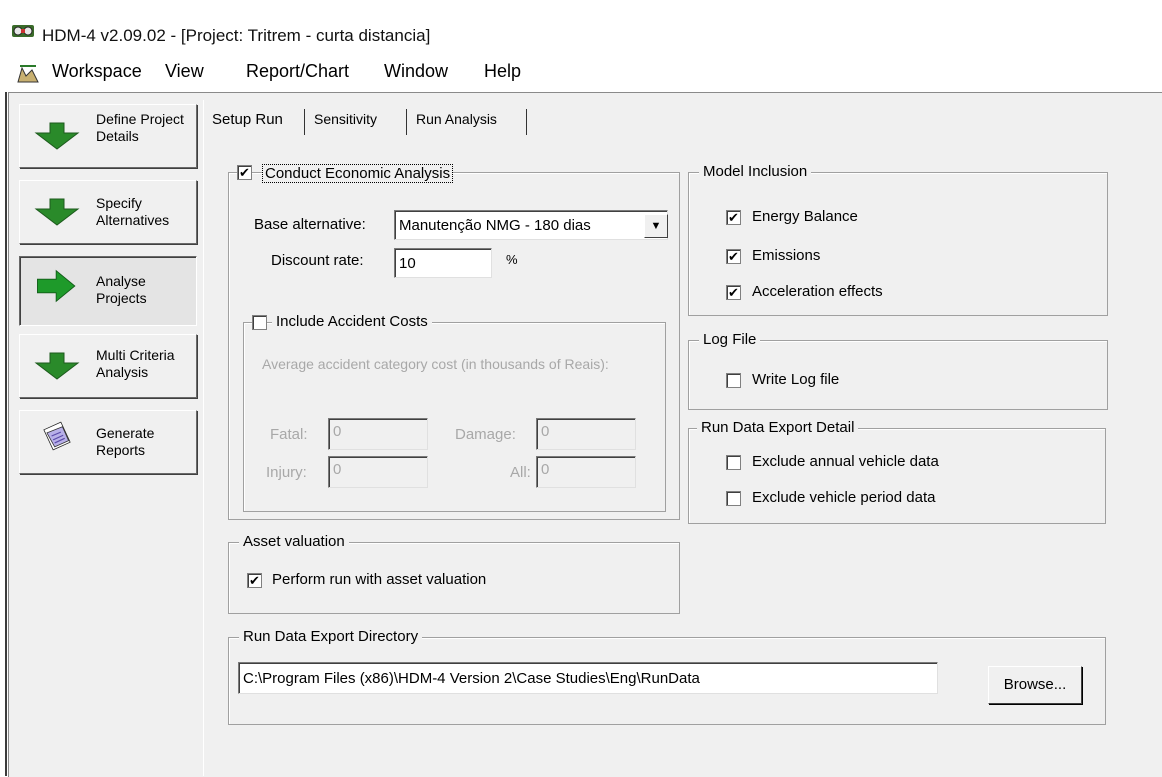 The image size is (1162, 777). I want to click on base-alternative-label: Base alternative:, so click(310, 224).